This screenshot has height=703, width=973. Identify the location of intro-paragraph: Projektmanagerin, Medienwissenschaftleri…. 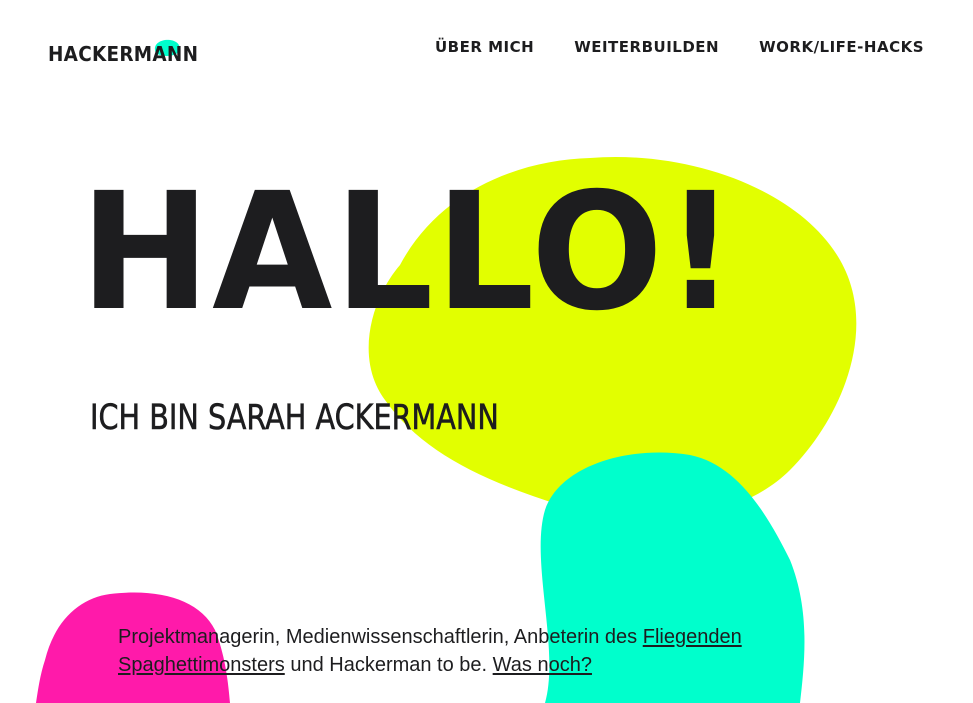
(498, 651).